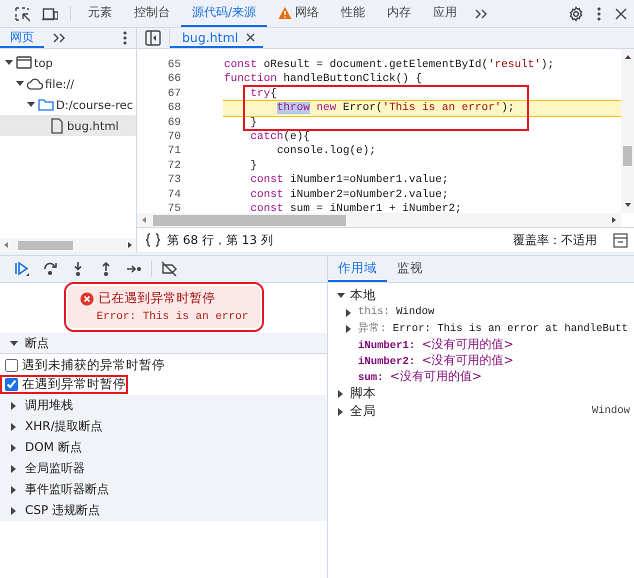 This screenshot has height=578, width=634. What do you see at coordinates (436, 360) in the screenshot?
I see `scope-variable: iNumber2: <没有可用的值>` at bounding box center [436, 360].